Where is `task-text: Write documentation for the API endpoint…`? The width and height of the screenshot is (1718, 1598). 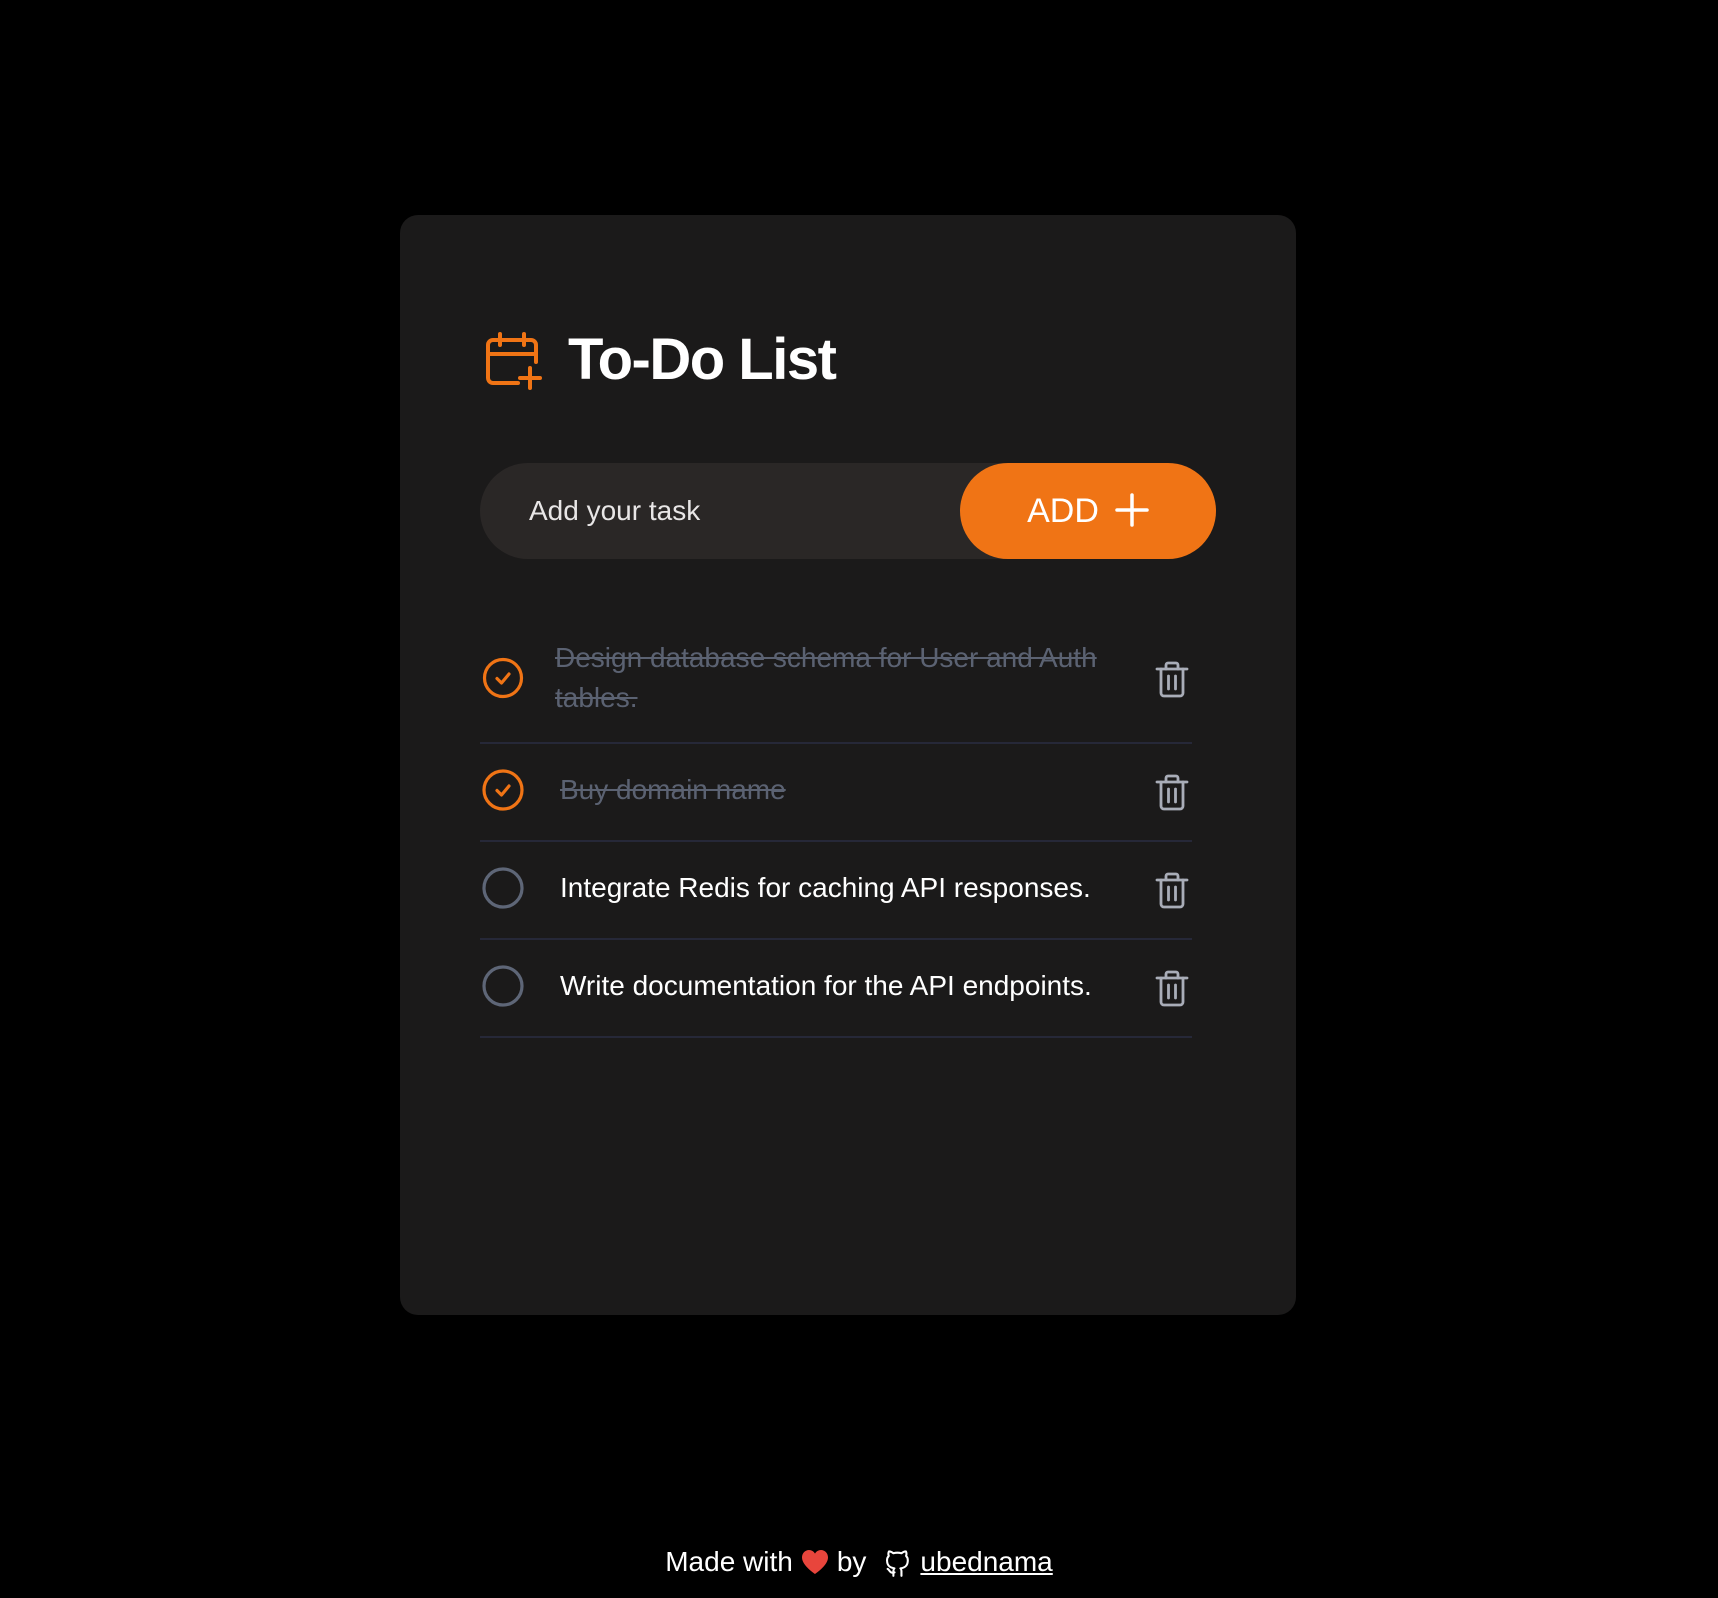 task-text: Write documentation for the API endpoint… is located at coordinates (826, 985).